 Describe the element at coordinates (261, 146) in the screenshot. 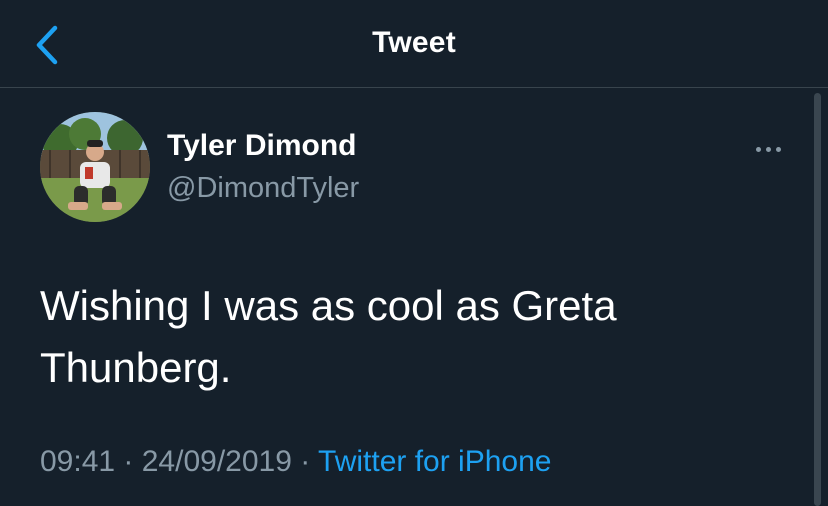

I see `author-name: Tyler Dimond` at that location.